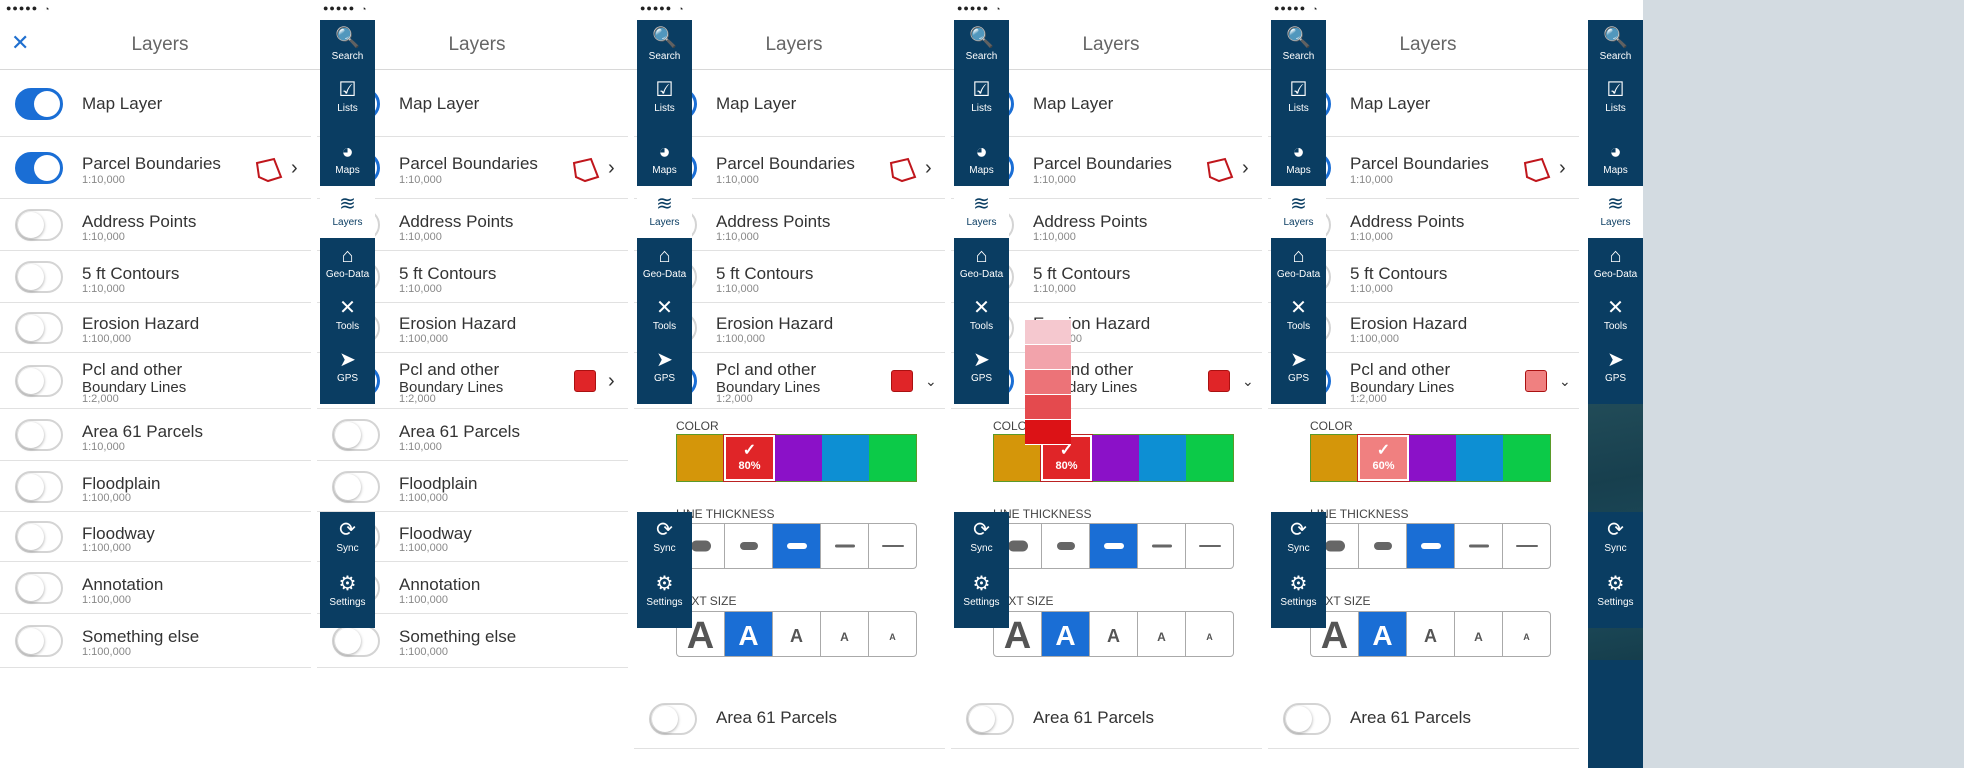 The height and width of the screenshot is (768, 1964). I want to click on rail-tab-label: Search, so click(1615, 56).